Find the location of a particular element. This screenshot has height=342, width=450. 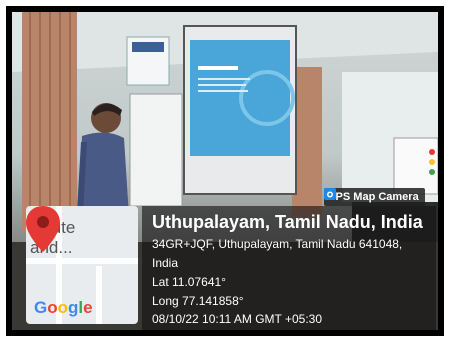

location-title: Uthupalayam, Tamil Nadu, India is located at coordinates (287, 222).